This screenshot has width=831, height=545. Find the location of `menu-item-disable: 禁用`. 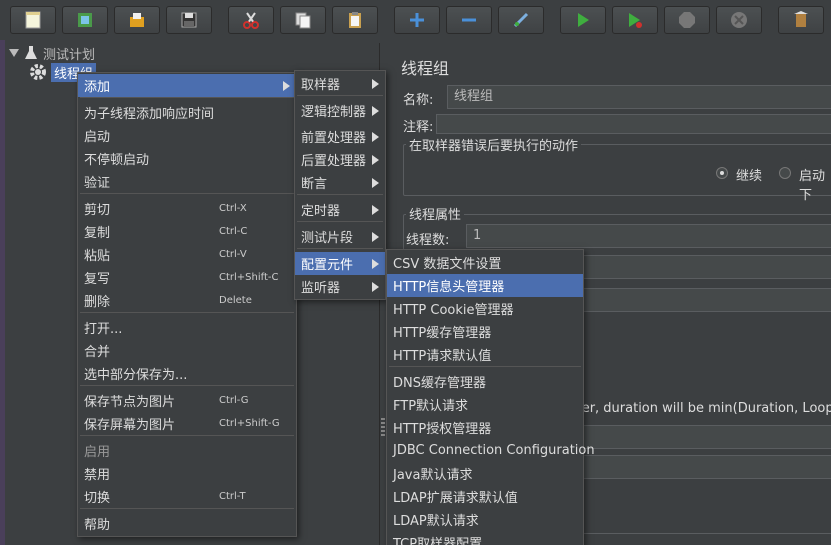

menu-item-disable: 禁用 is located at coordinates (187, 473).